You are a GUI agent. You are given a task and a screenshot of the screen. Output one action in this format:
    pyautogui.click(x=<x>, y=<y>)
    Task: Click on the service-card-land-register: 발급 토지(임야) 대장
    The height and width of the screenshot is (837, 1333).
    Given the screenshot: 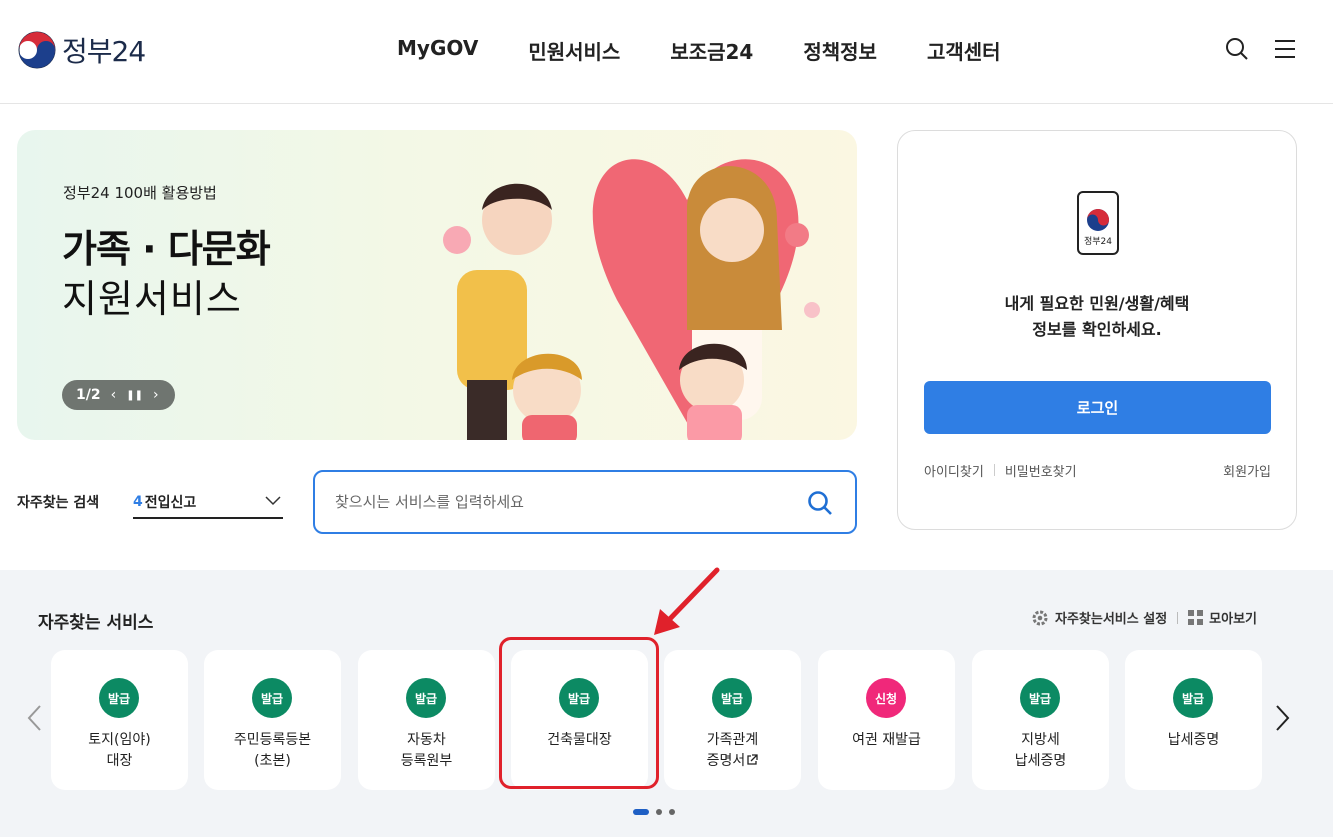 What is the action you would take?
    pyautogui.click(x=119, y=720)
    